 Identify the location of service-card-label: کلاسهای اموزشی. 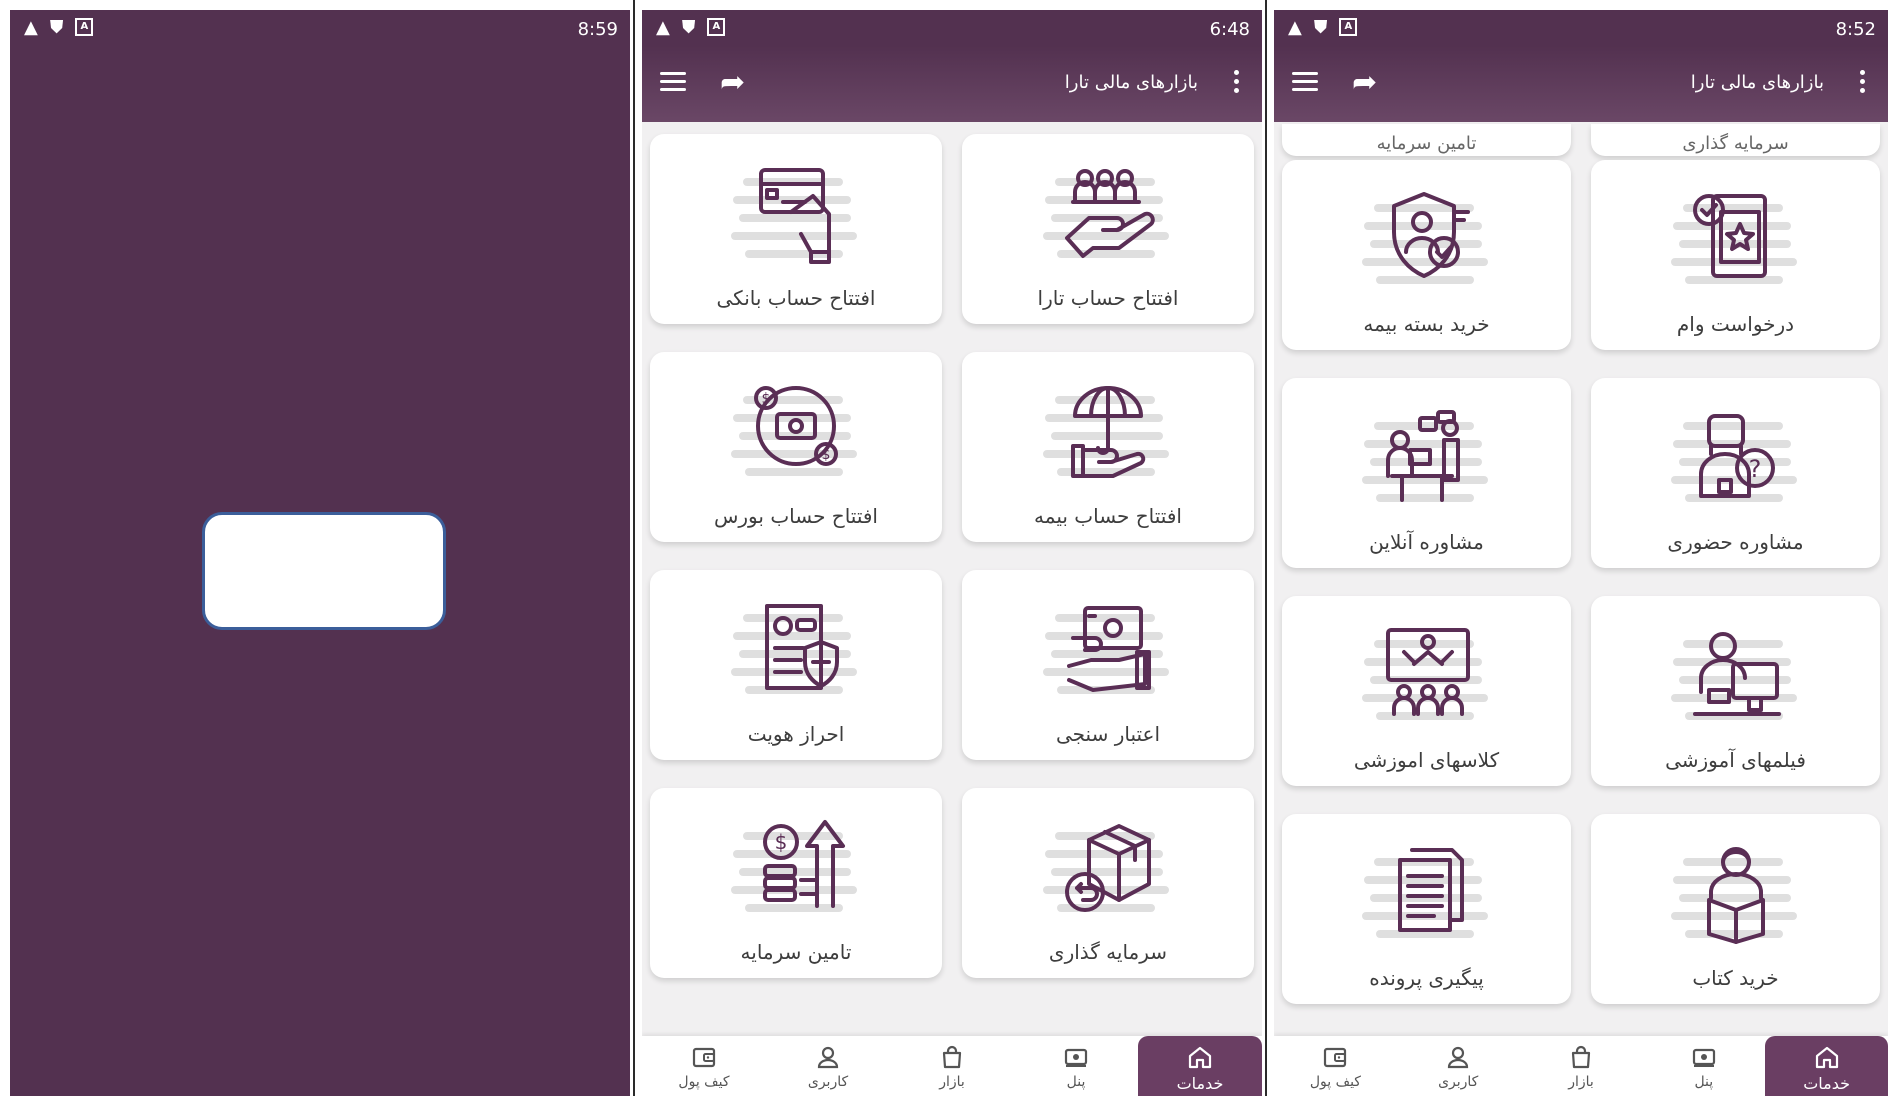
(1426, 760).